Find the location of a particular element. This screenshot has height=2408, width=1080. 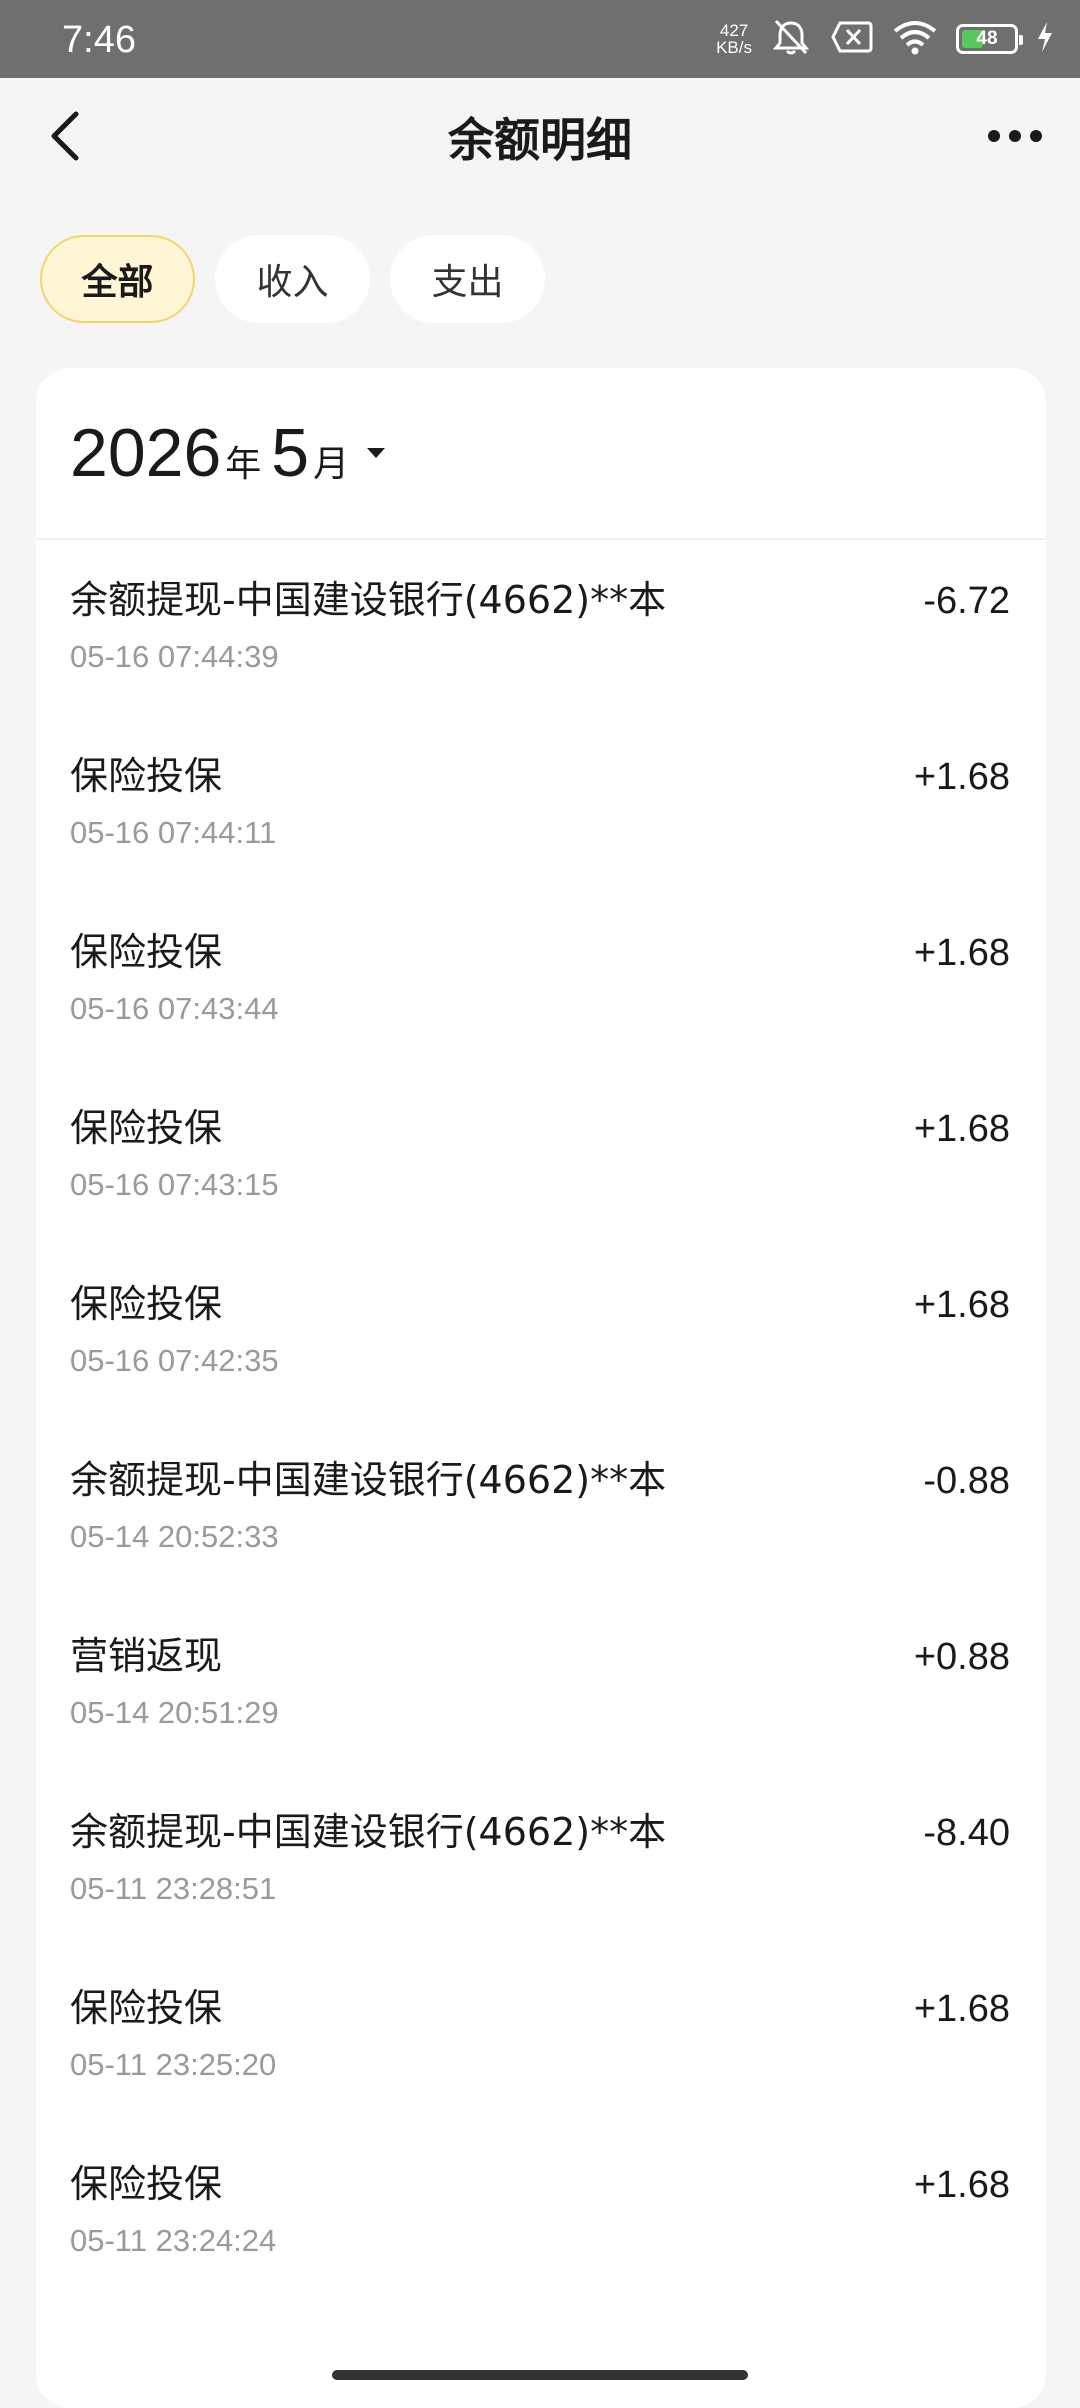

network-speed-value: 427 is located at coordinates (734, 30).